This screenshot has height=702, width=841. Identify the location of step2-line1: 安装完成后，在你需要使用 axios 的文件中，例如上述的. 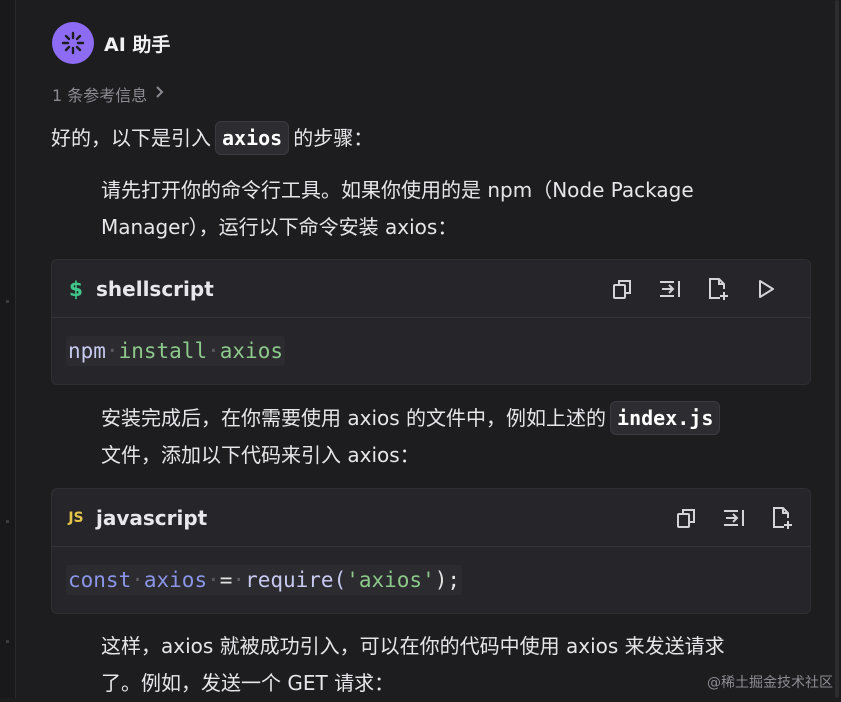
(353, 418).